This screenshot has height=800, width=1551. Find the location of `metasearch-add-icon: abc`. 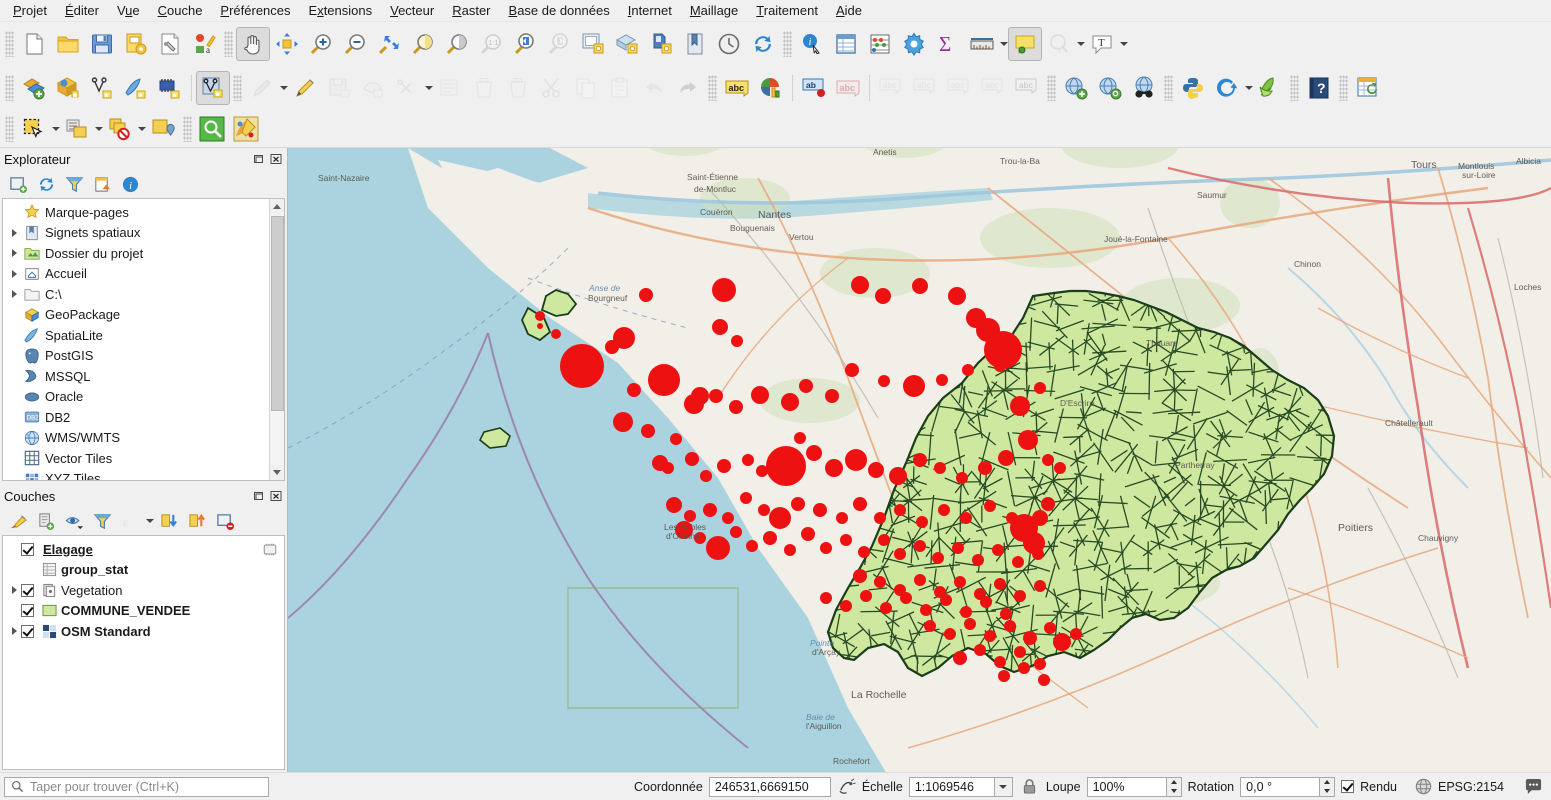

metasearch-add-icon: abc is located at coordinates (1027, 88).